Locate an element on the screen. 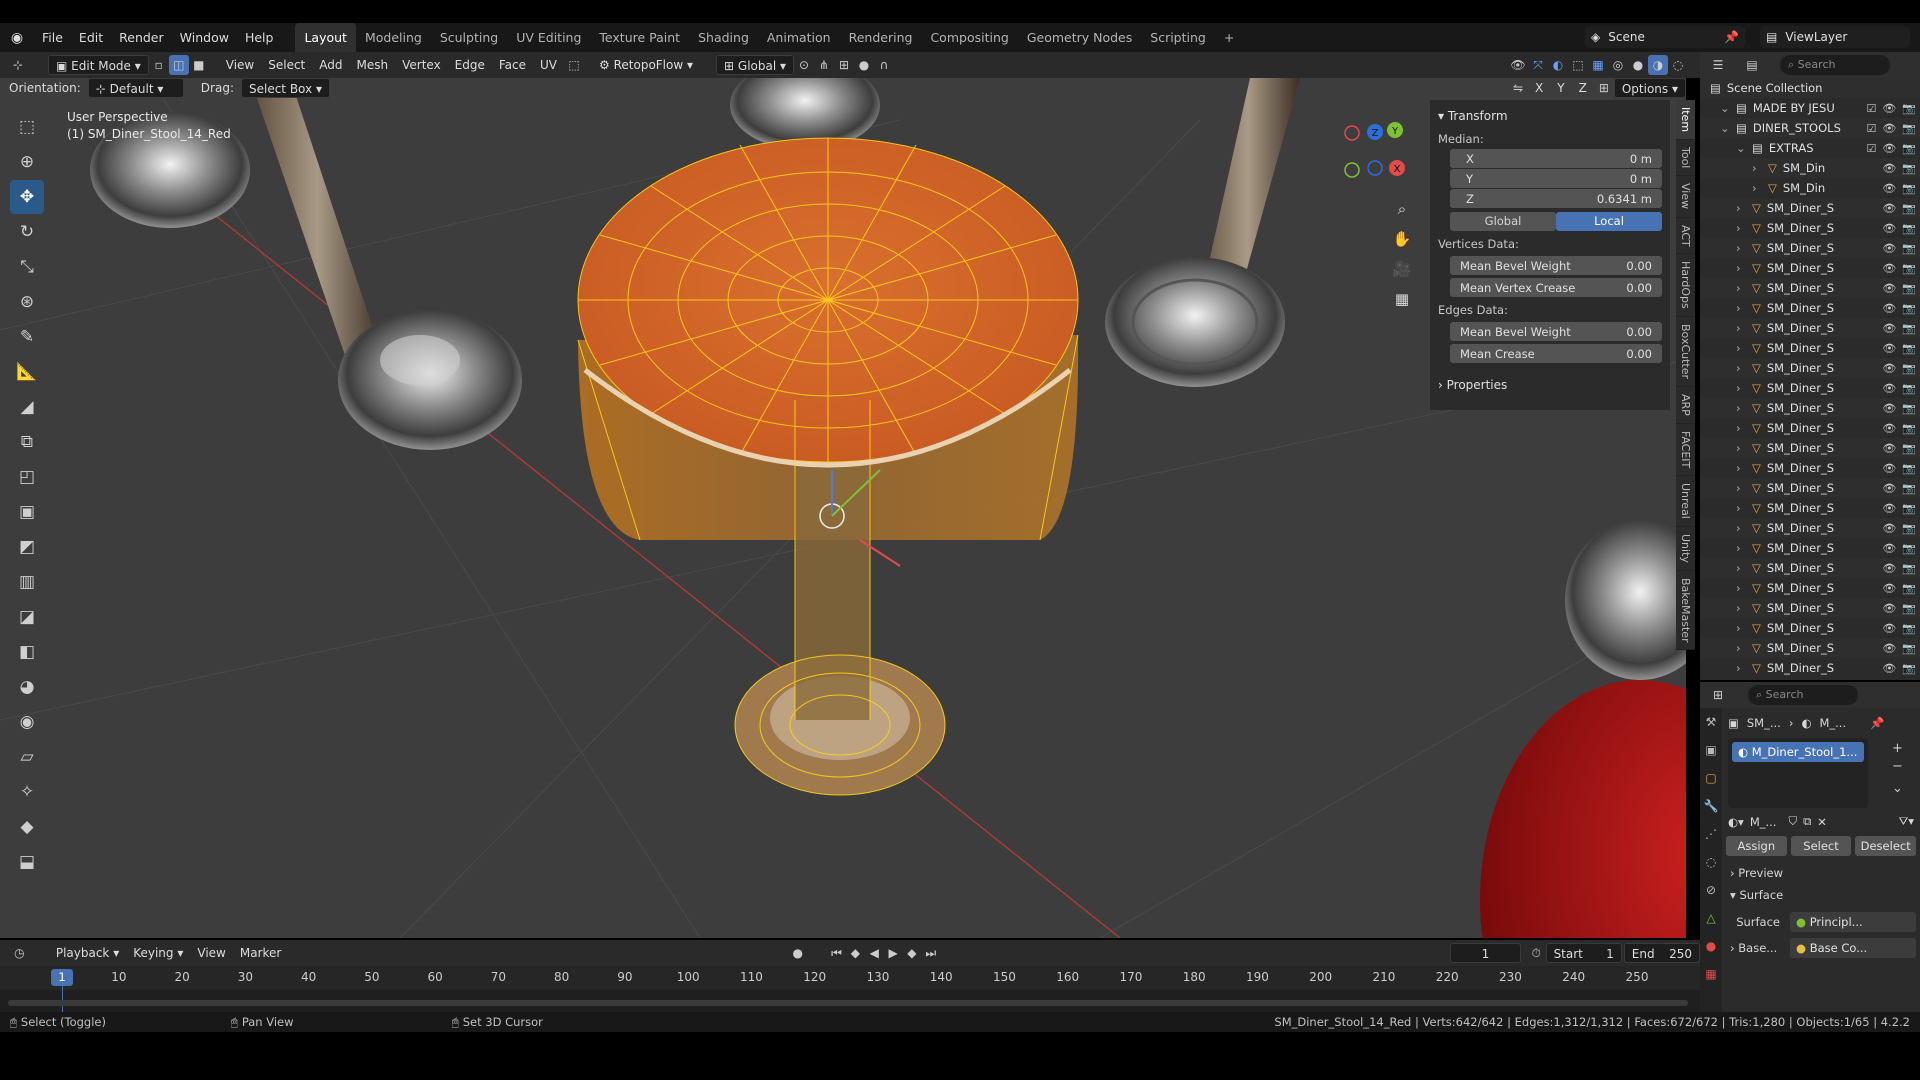 This screenshot has width=1920, height=1080. menu-help: Help is located at coordinates (259, 37).